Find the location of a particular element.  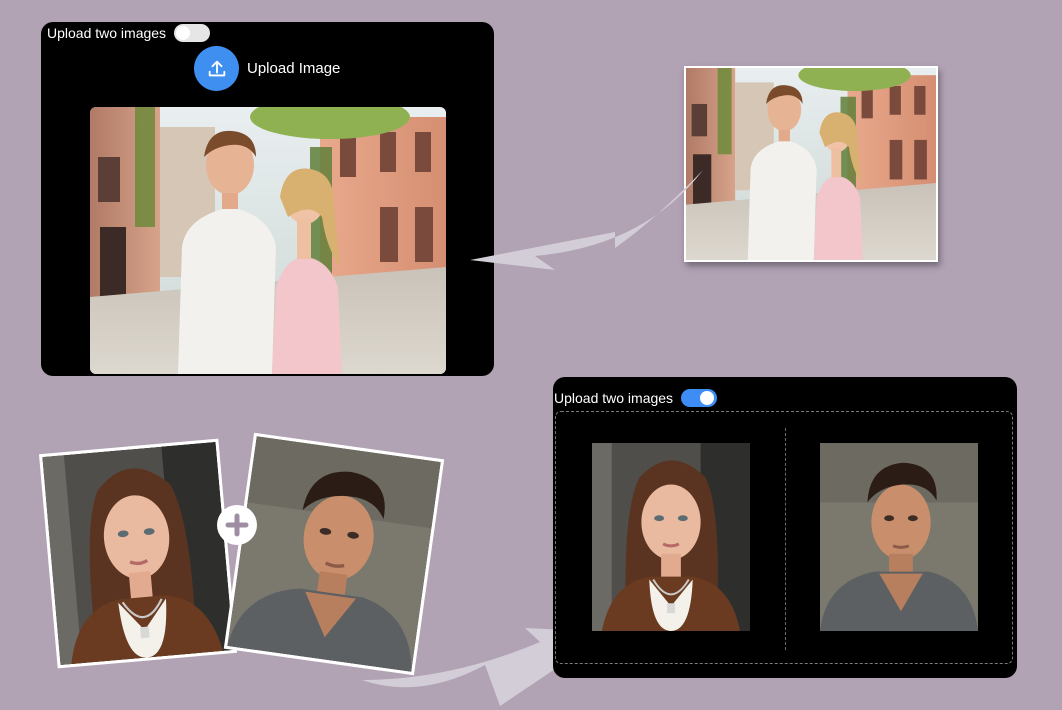

upload-image-label: Upload Image is located at coordinates (294, 68).